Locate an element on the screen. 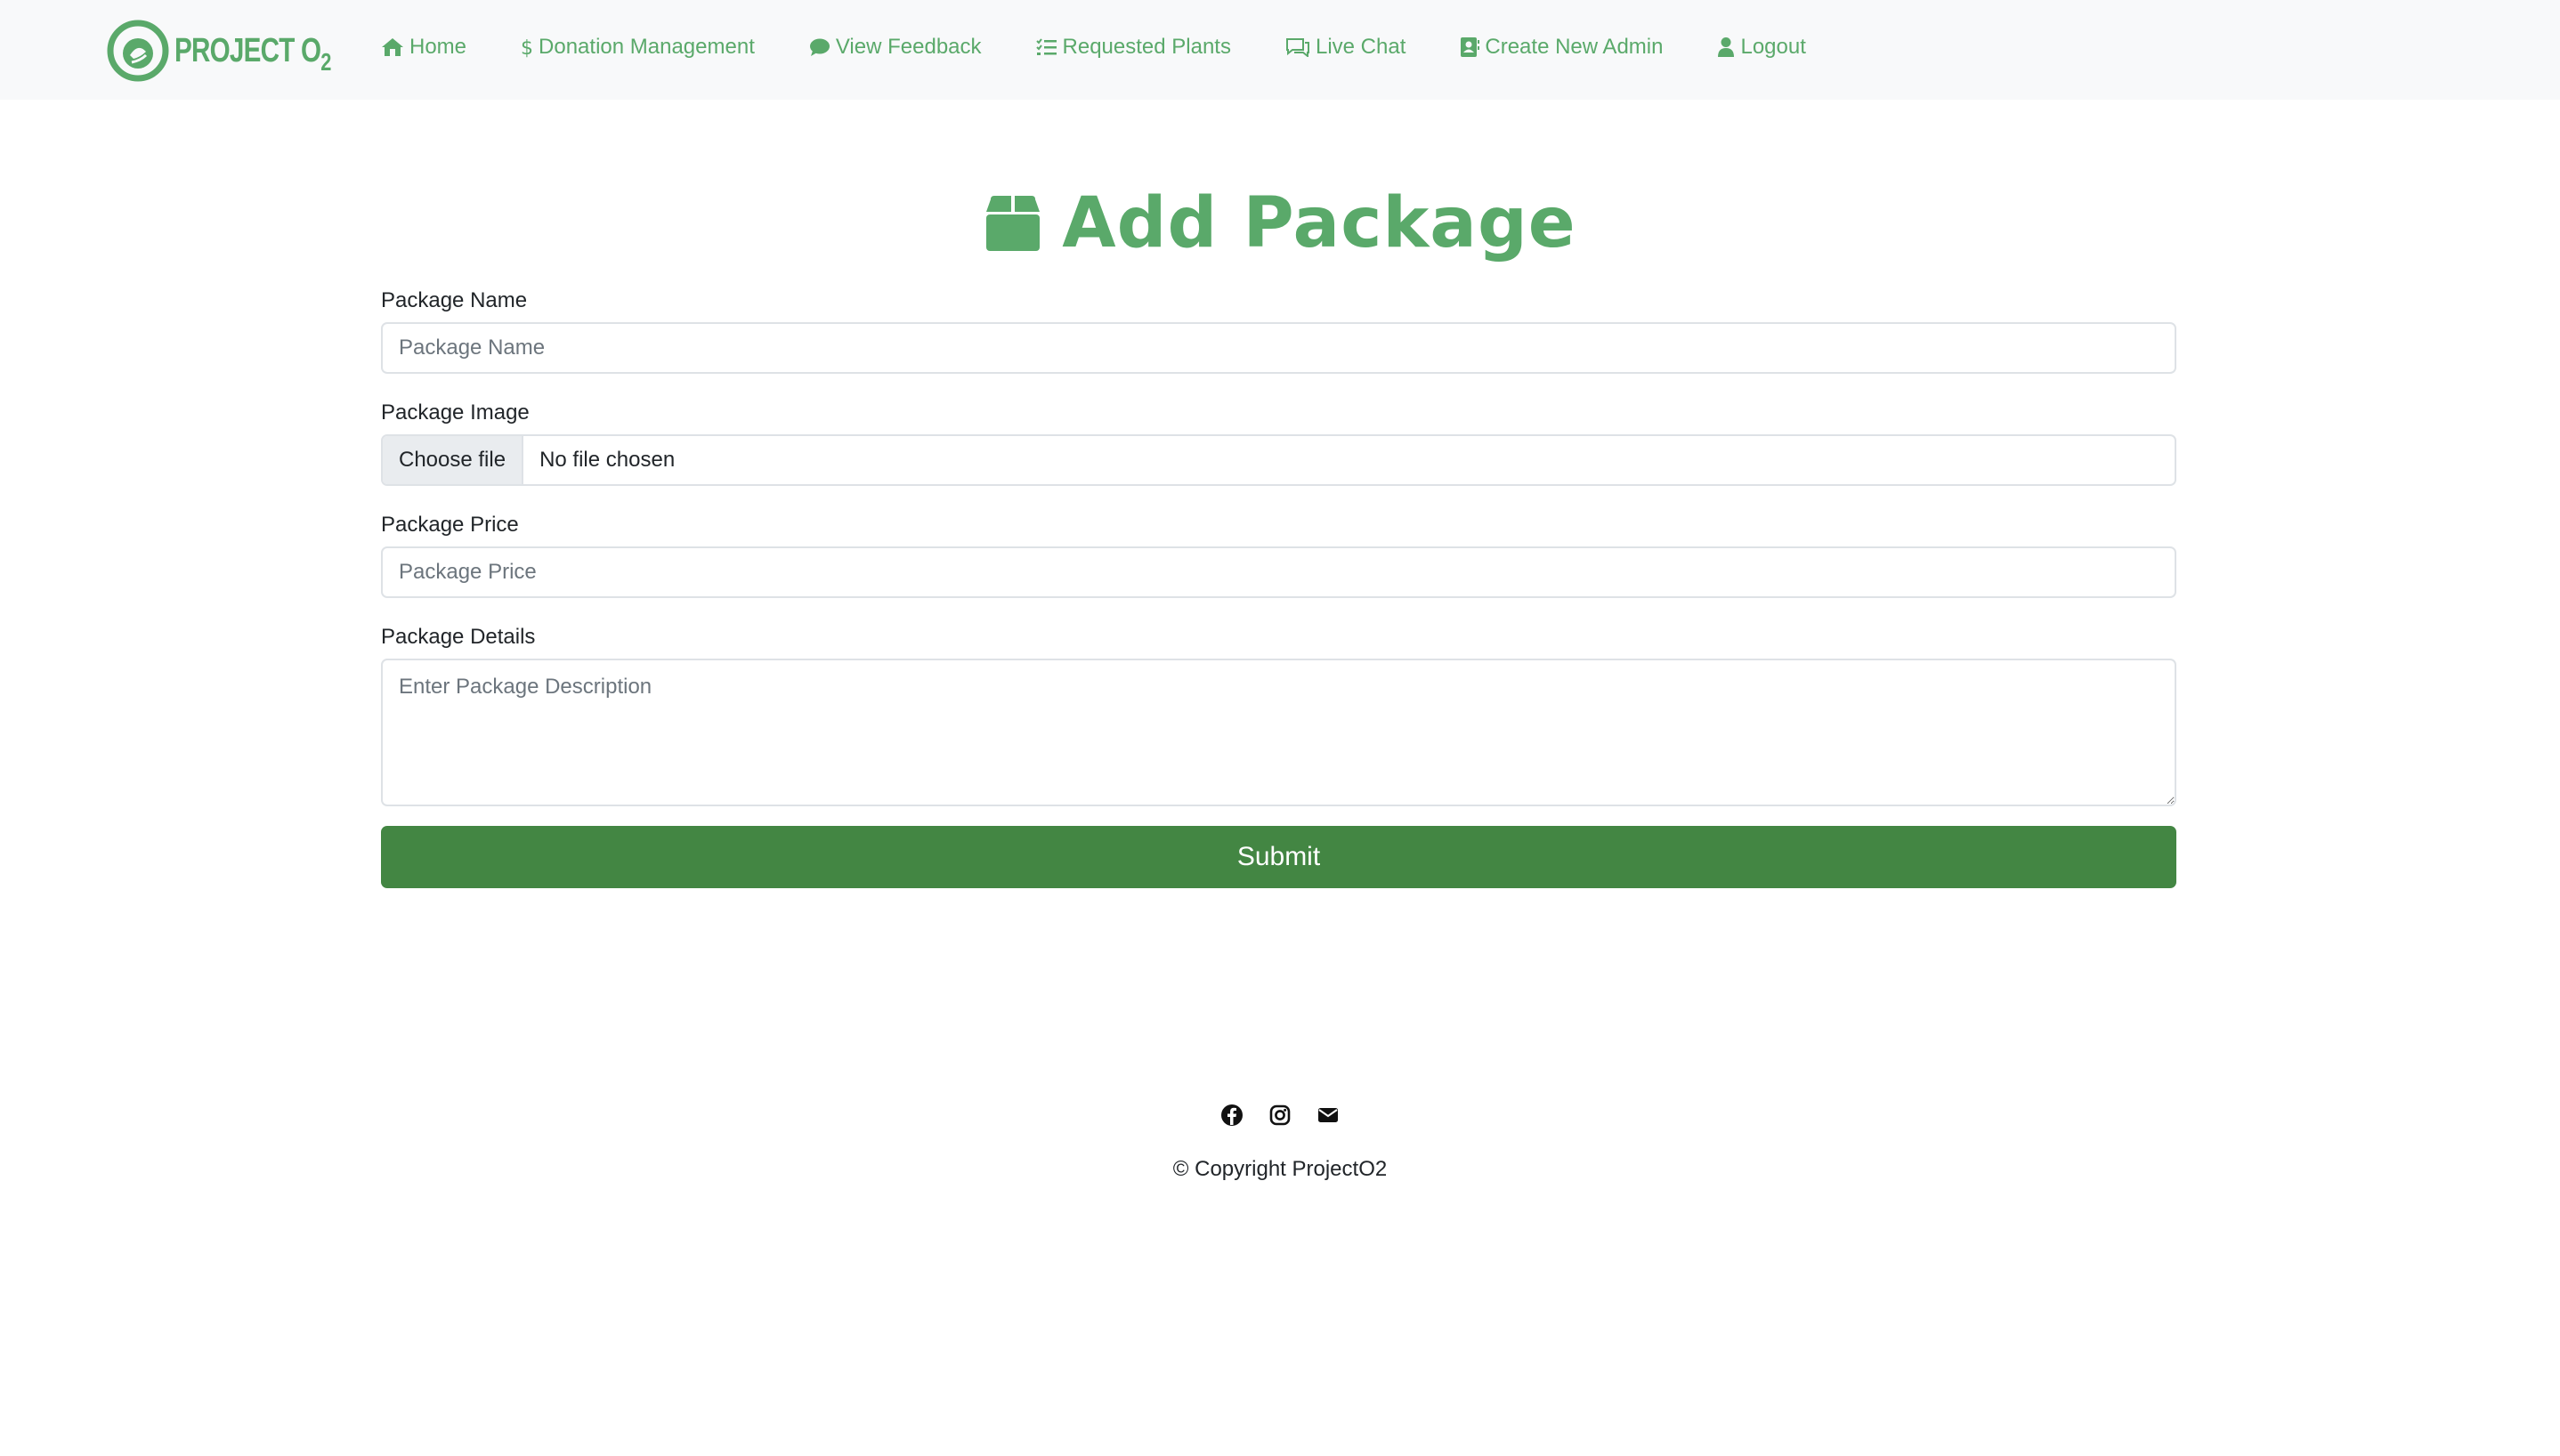 The image size is (2560, 1456). dollar-icon: $ is located at coordinates (527, 47).